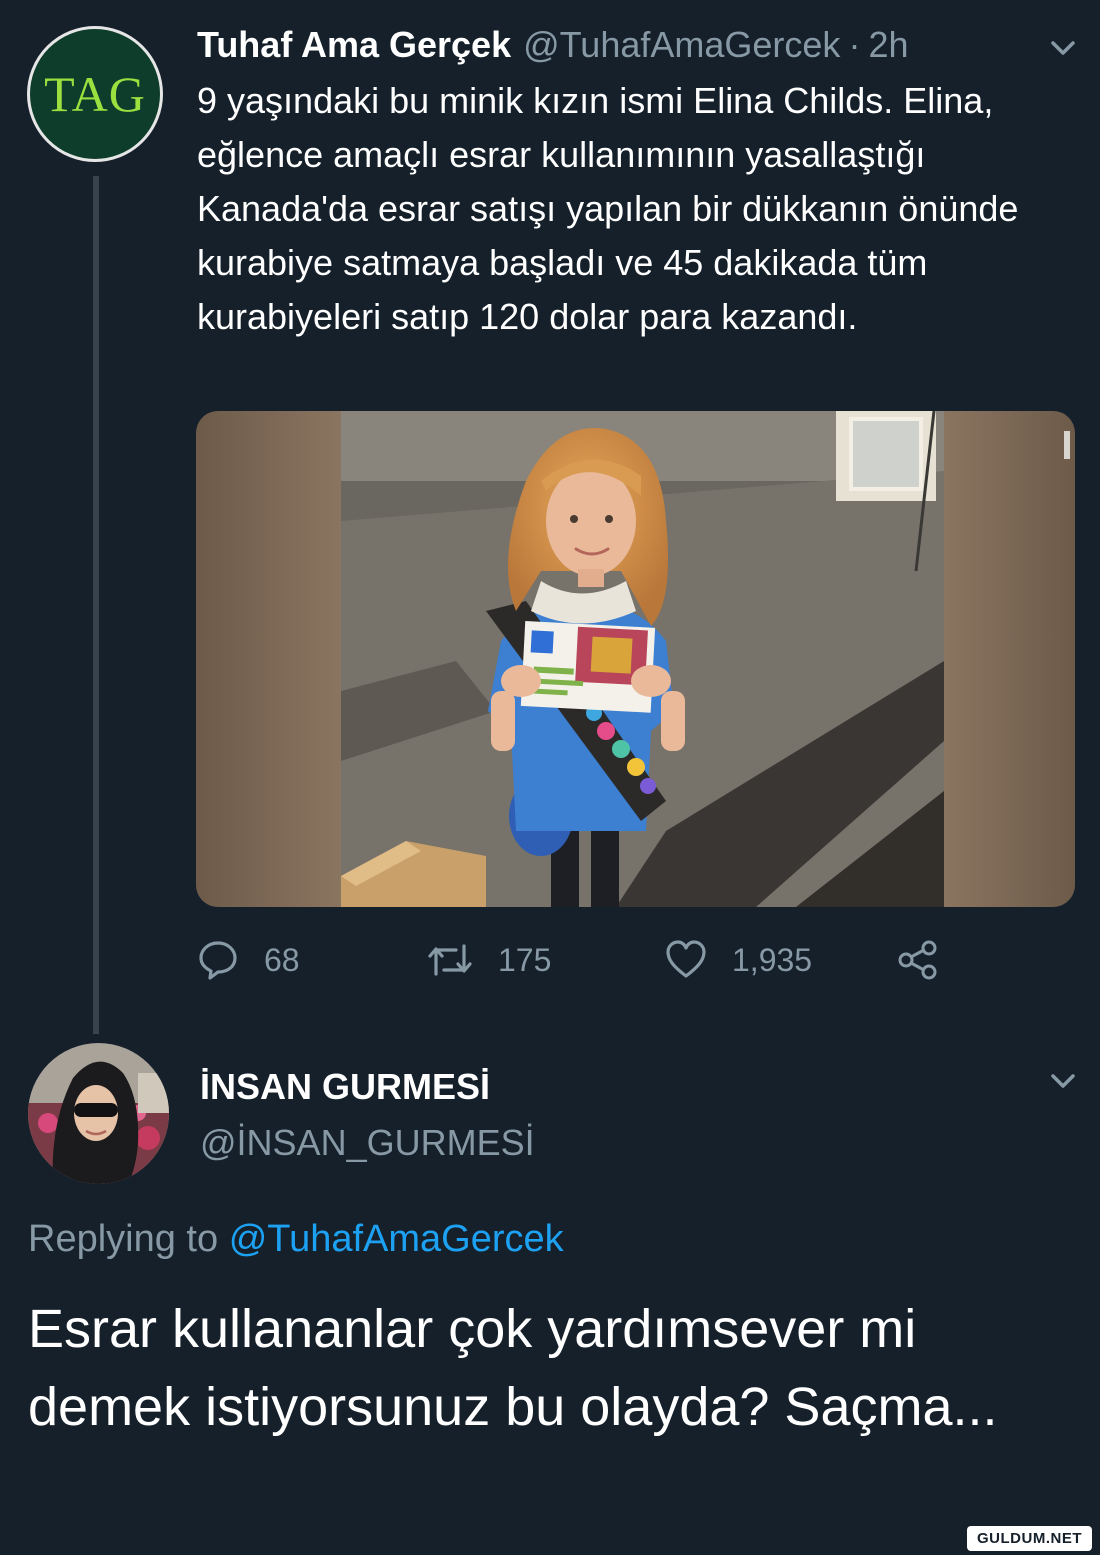 Image resolution: width=1100 pixels, height=1555 pixels. Describe the element at coordinates (450, 960) in the screenshot. I see `retweet-icon` at that location.